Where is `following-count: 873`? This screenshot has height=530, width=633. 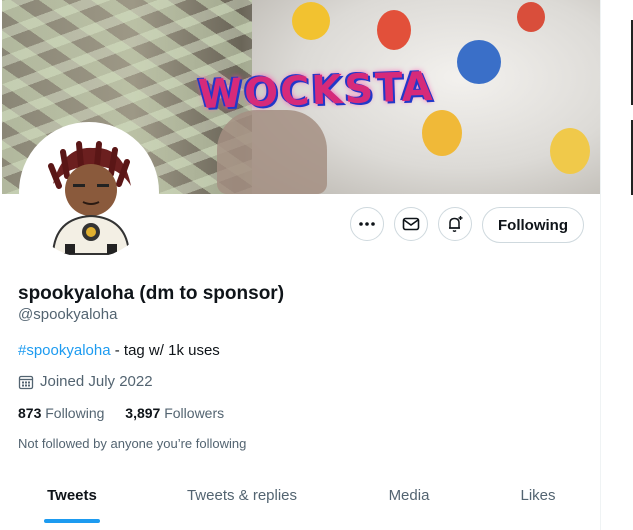
following-count: 873 is located at coordinates (30, 413).